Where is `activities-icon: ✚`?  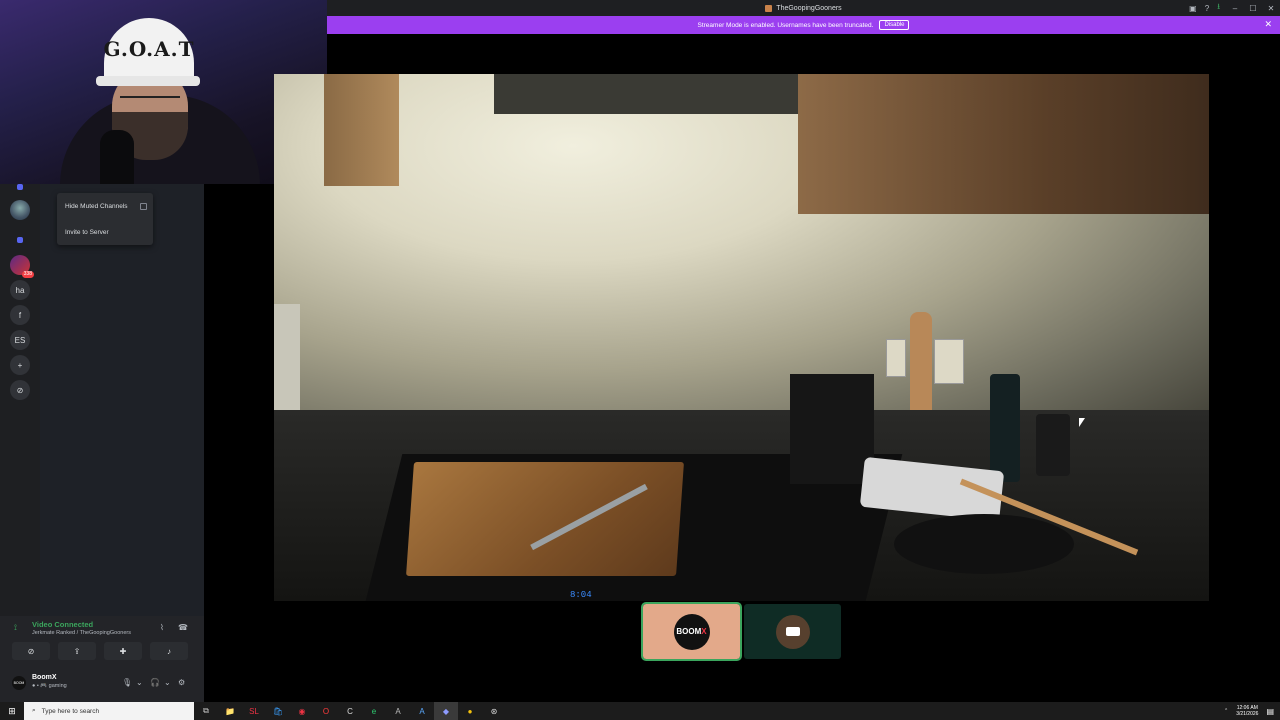 activities-icon: ✚ is located at coordinates (123, 651).